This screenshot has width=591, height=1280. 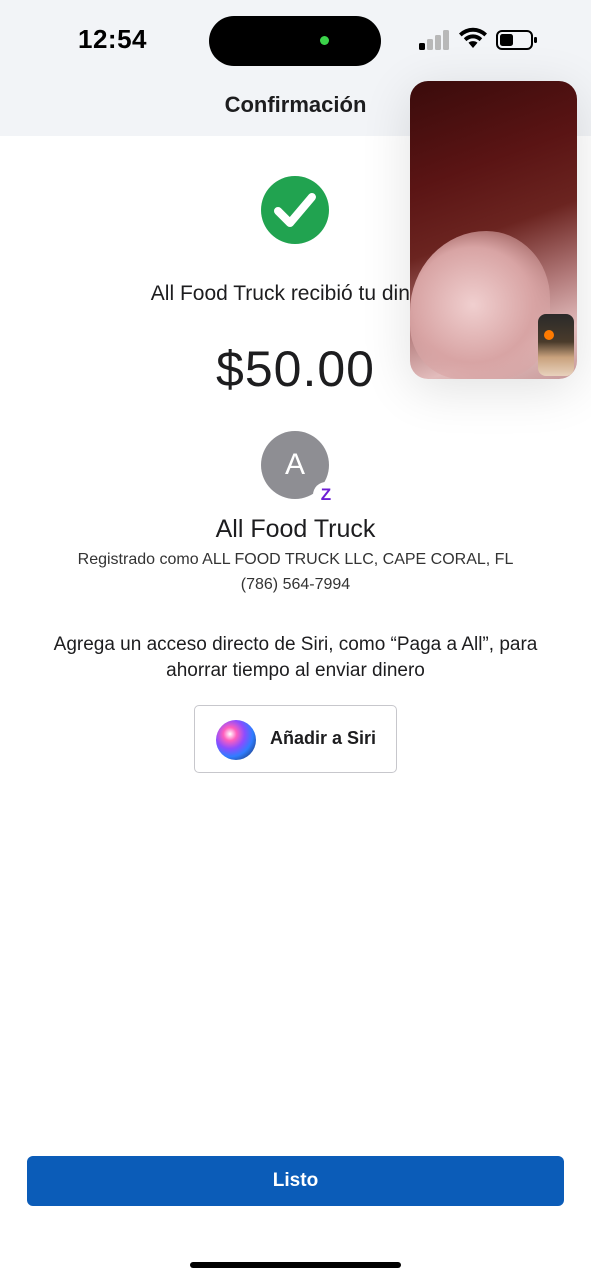 What do you see at coordinates (112, 39) in the screenshot?
I see `status-time: 12:54` at bounding box center [112, 39].